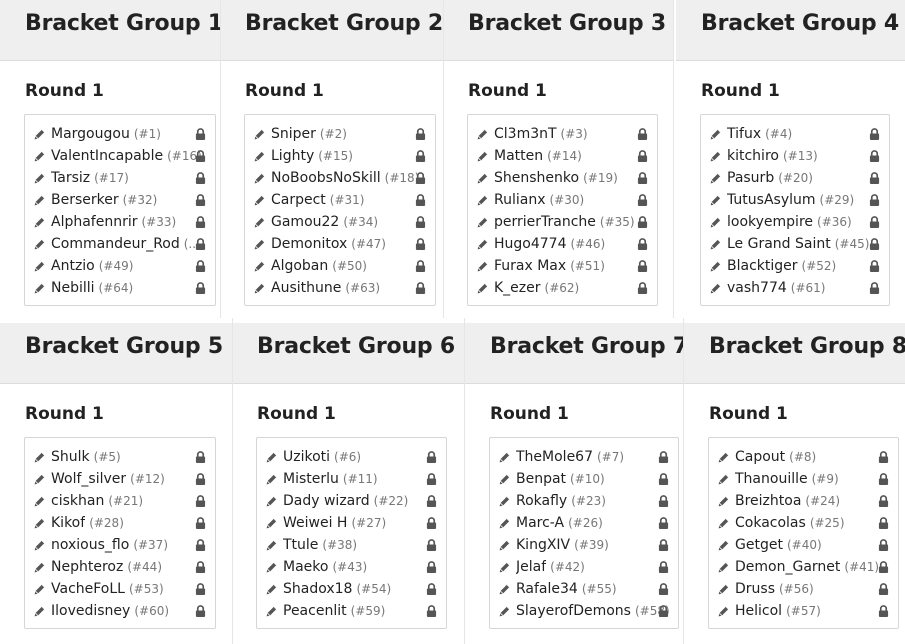 Image resolution: width=905 pixels, height=644 pixels. I want to click on player-row: Alphafennrir (#33), so click(121, 222).